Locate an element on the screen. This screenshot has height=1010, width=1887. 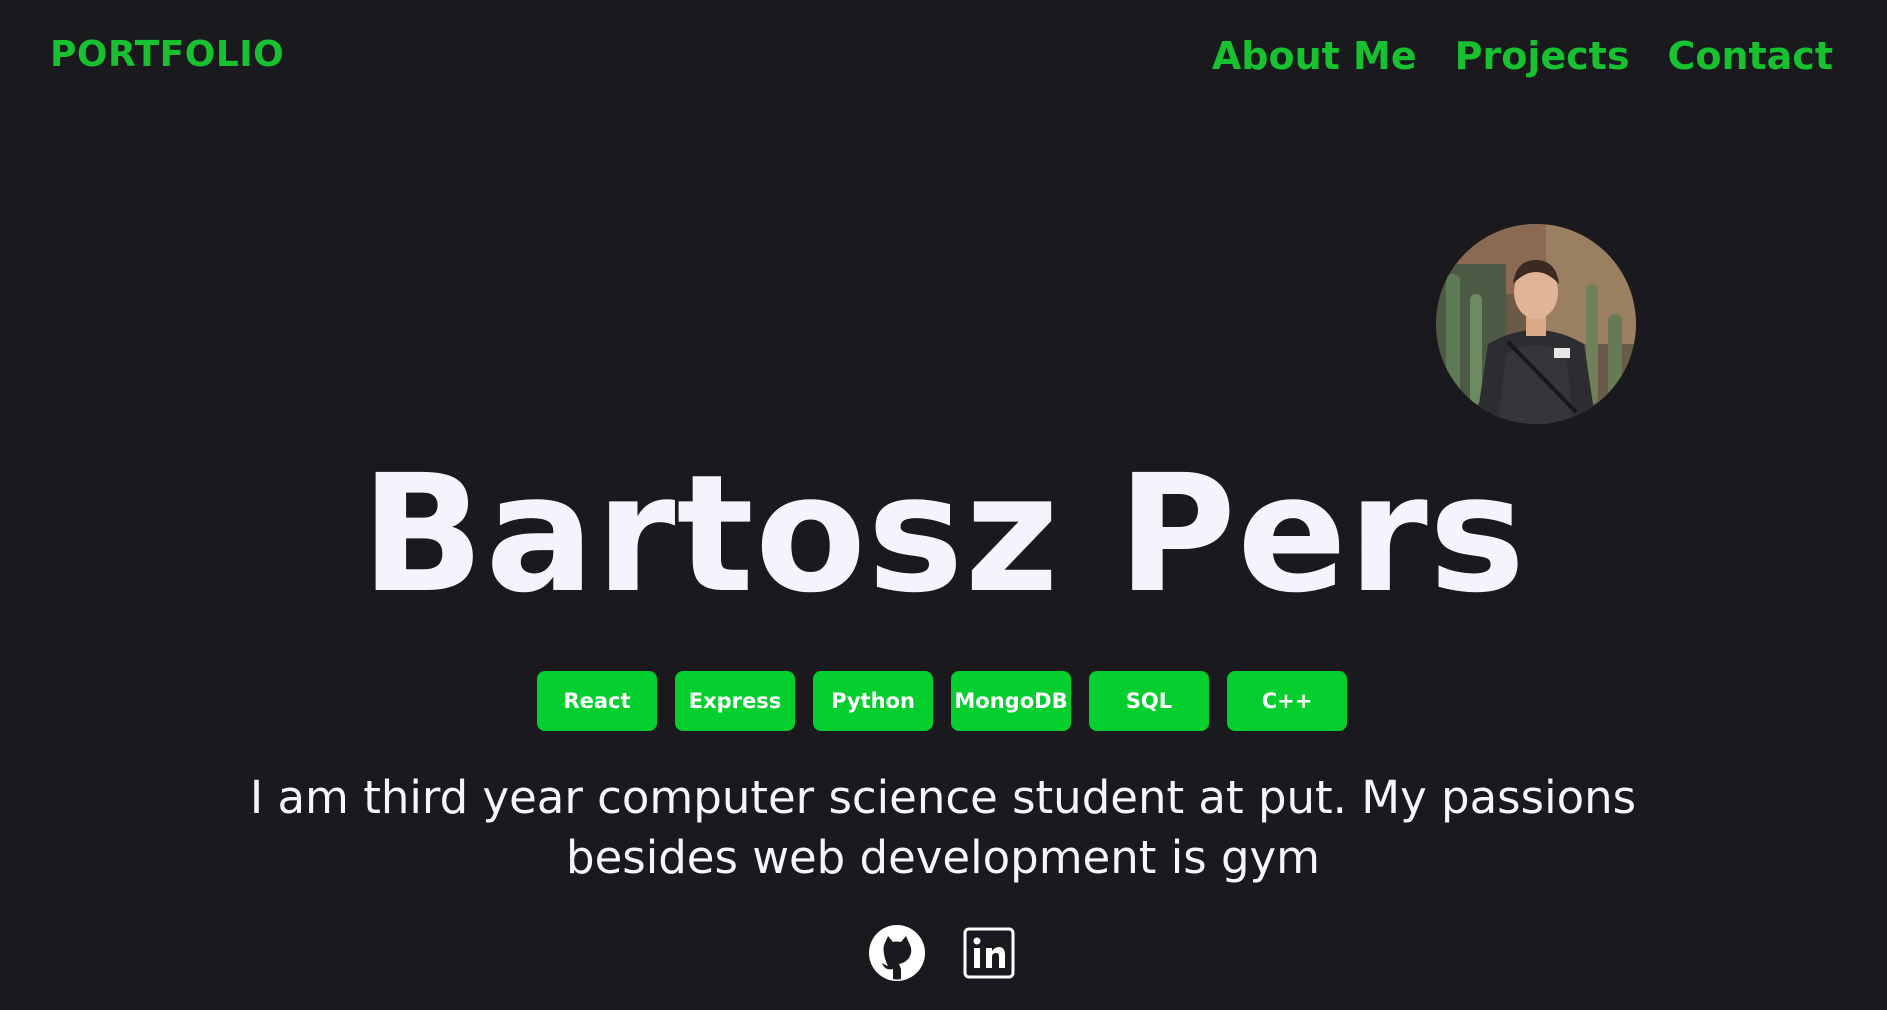
linkedin-icon is located at coordinates (989, 953).